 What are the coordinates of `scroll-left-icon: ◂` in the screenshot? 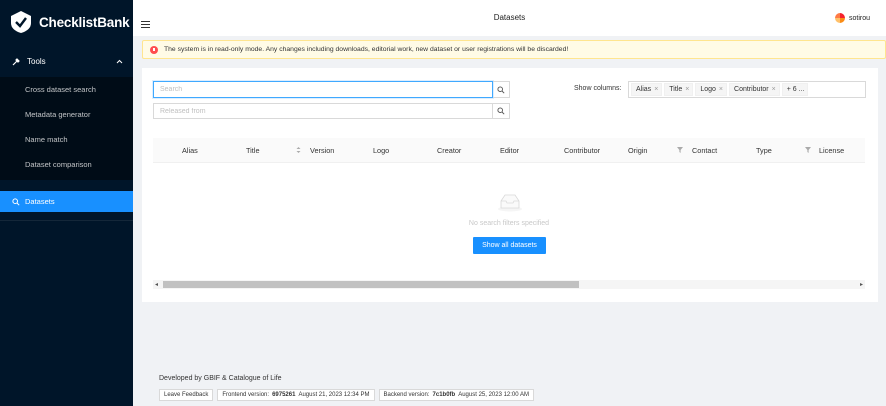 It's located at (156, 284).